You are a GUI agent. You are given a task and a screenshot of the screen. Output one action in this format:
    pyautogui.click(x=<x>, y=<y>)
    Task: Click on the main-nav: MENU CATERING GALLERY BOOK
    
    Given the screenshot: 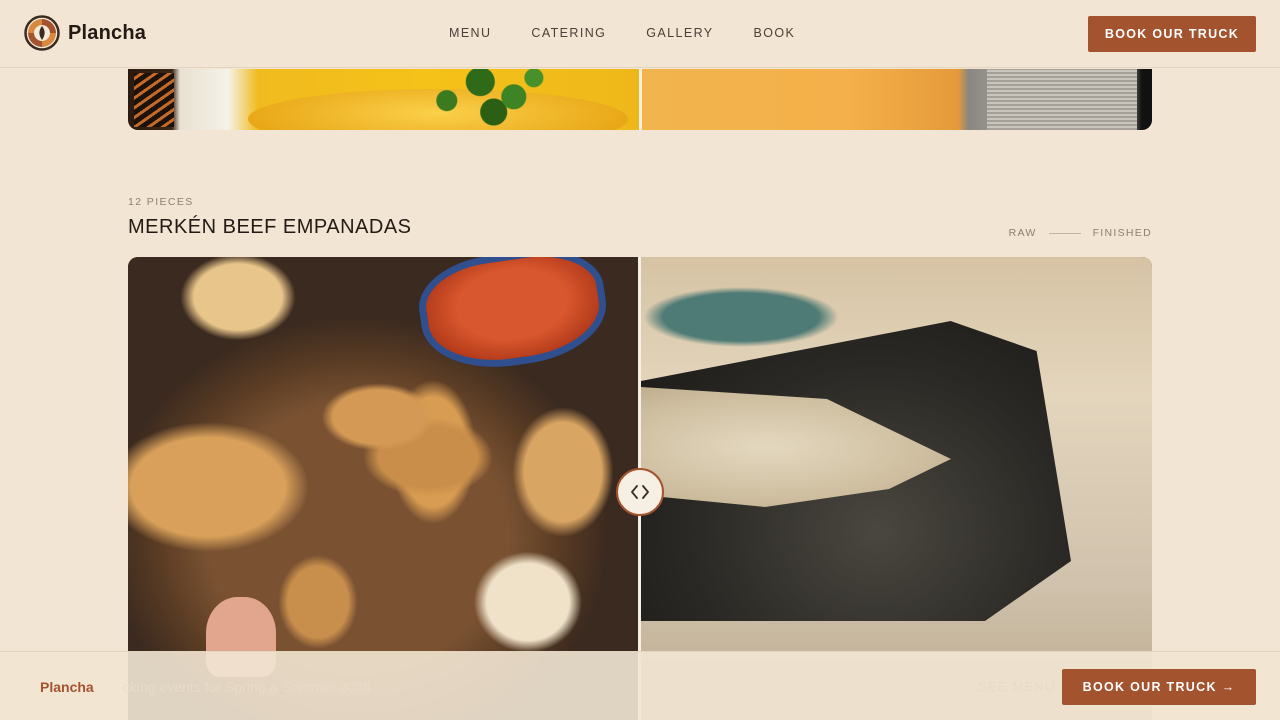 What is the action you would take?
    pyautogui.click(x=622, y=33)
    